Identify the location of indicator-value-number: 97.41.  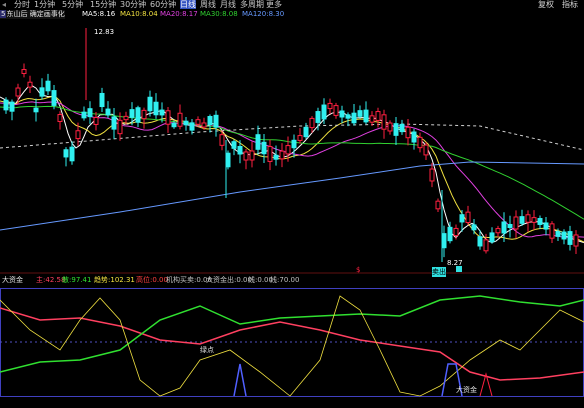
(81, 280).